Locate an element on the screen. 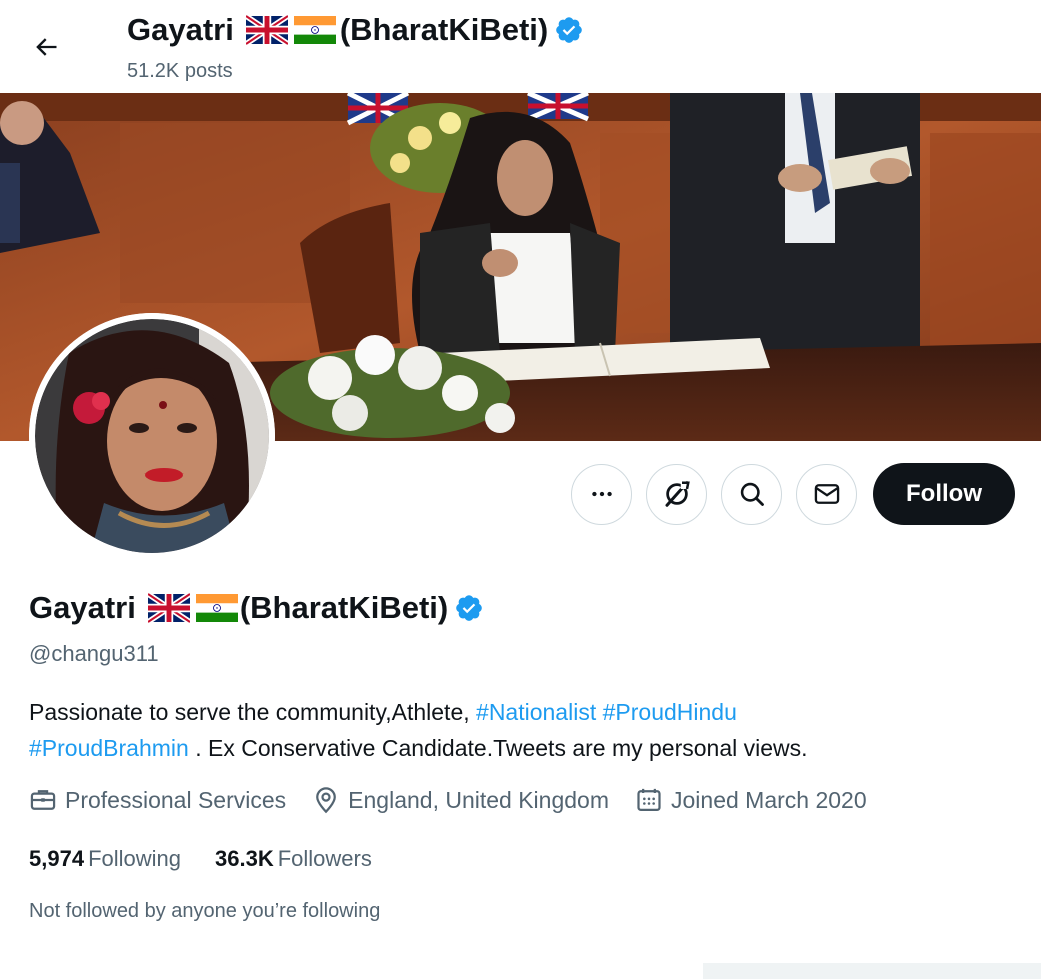  profile-stats: 5,974 Following 36.3K Followers is located at coordinates (217, 859).